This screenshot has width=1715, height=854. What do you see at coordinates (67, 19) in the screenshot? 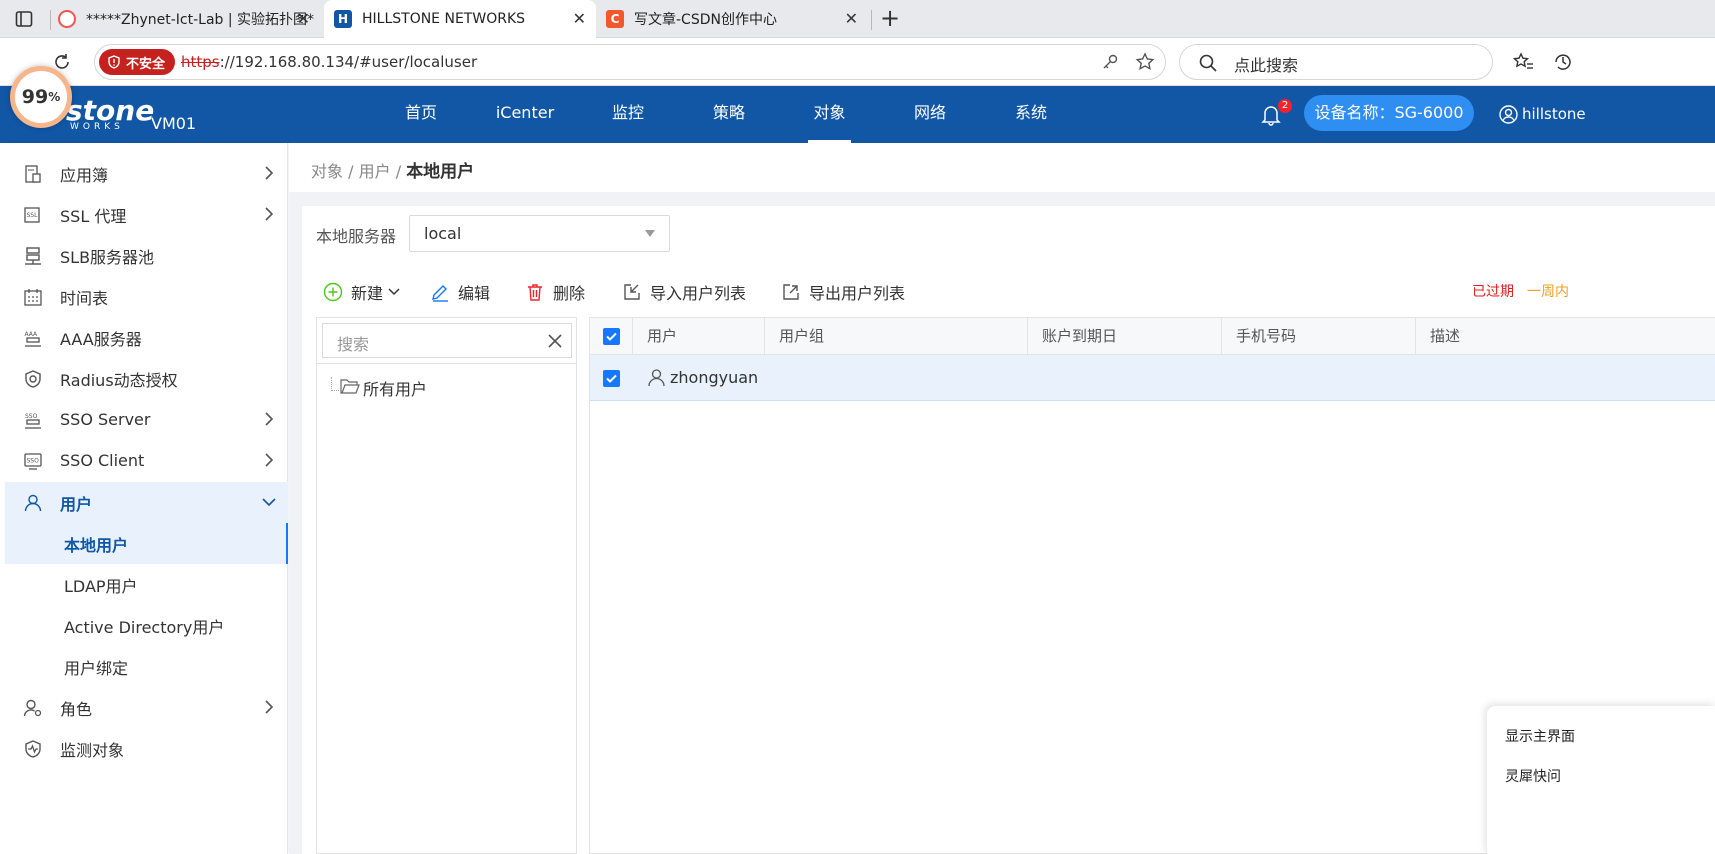
I see `lab-favicon-icon` at bounding box center [67, 19].